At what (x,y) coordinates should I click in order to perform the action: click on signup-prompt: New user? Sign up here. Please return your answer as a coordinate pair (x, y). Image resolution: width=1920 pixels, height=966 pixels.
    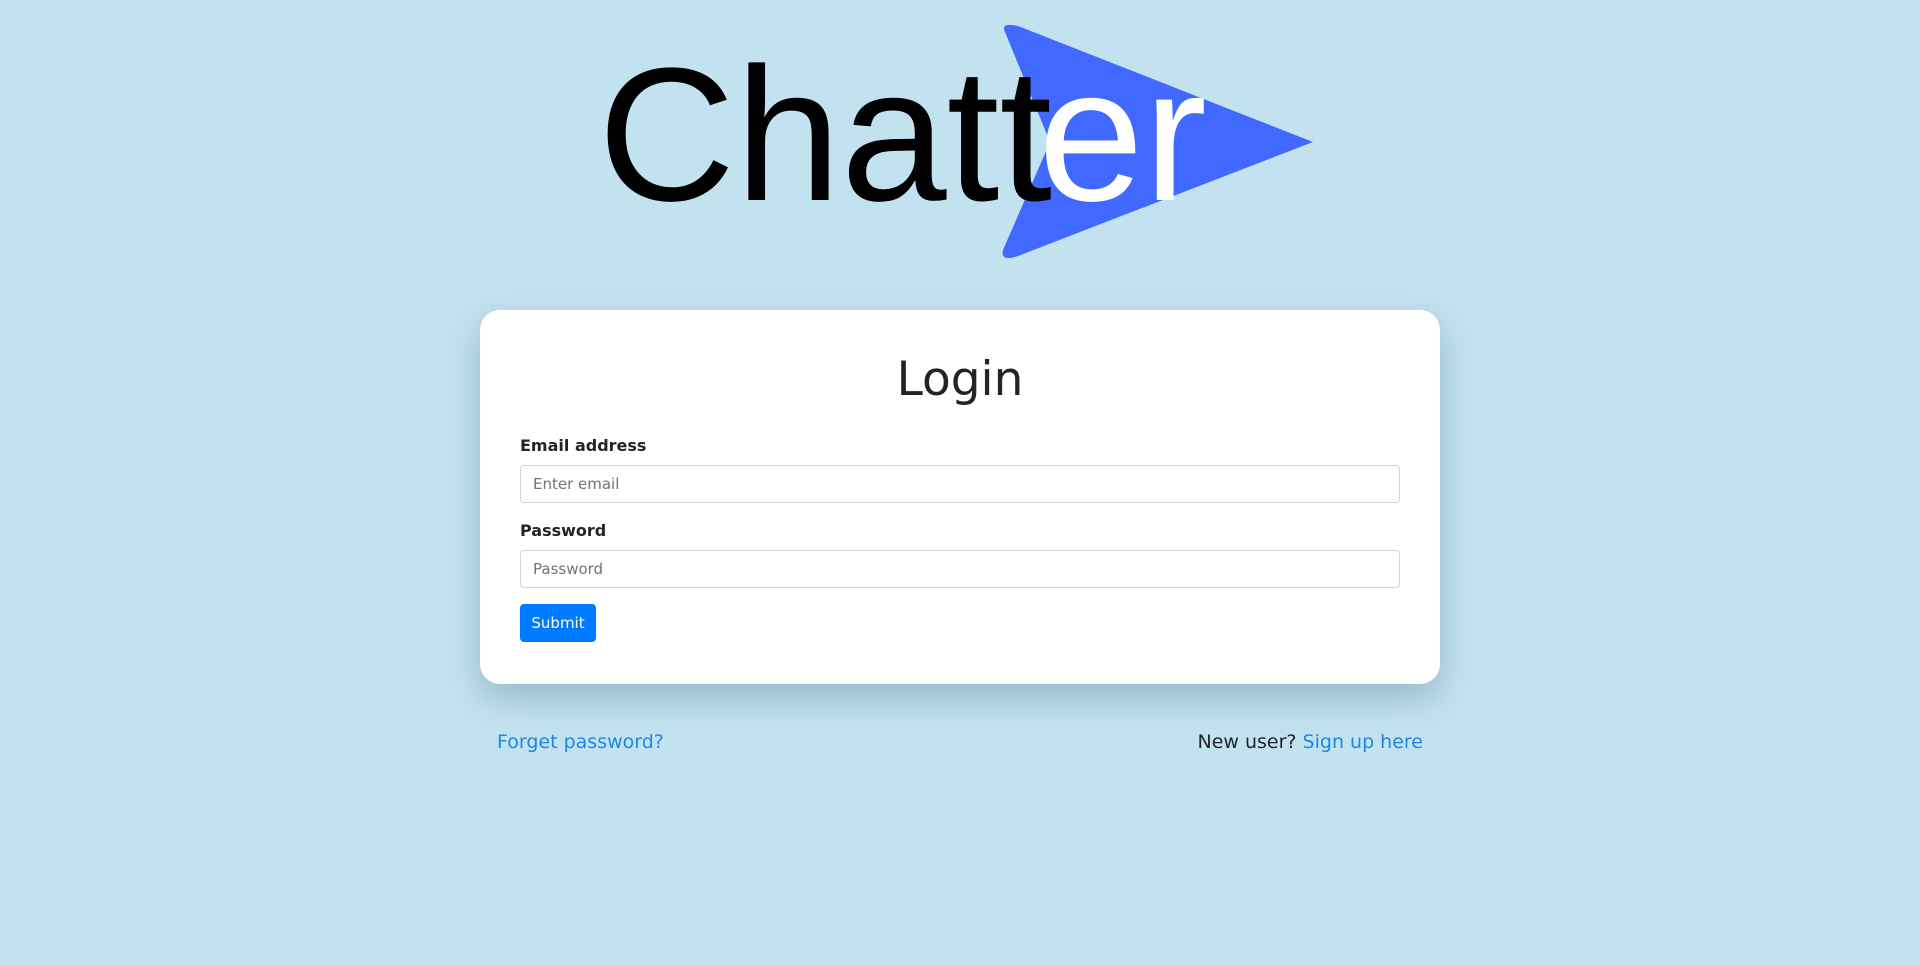
    Looking at the image, I should click on (1310, 742).